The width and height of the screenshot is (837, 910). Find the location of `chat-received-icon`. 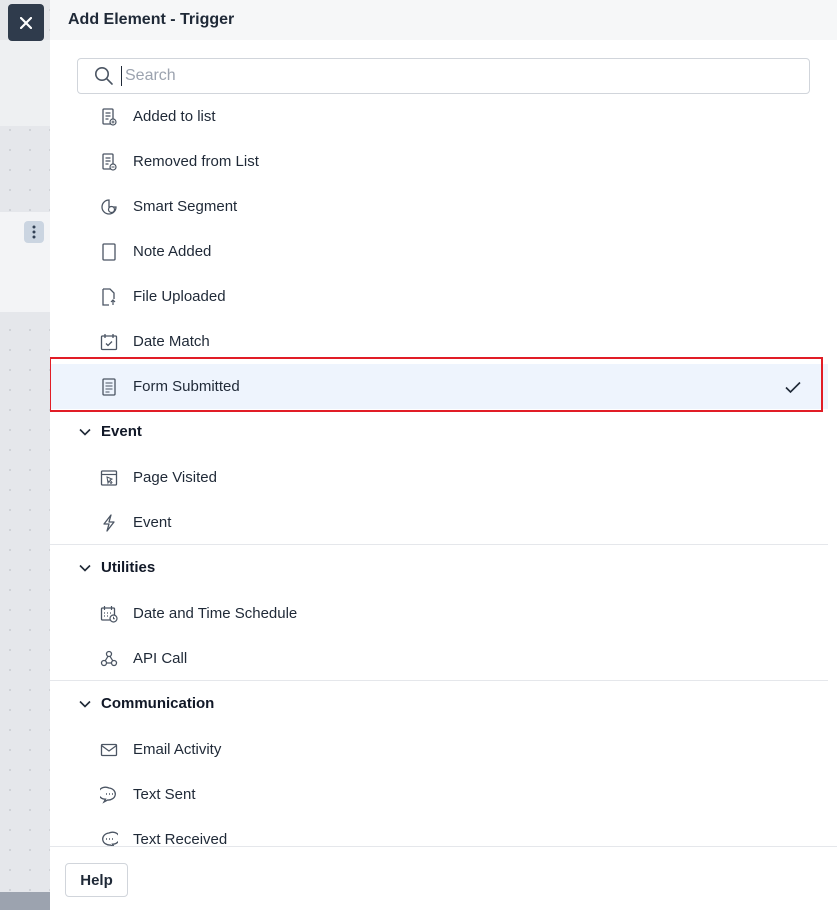

chat-received-icon is located at coordinates (109, 838).